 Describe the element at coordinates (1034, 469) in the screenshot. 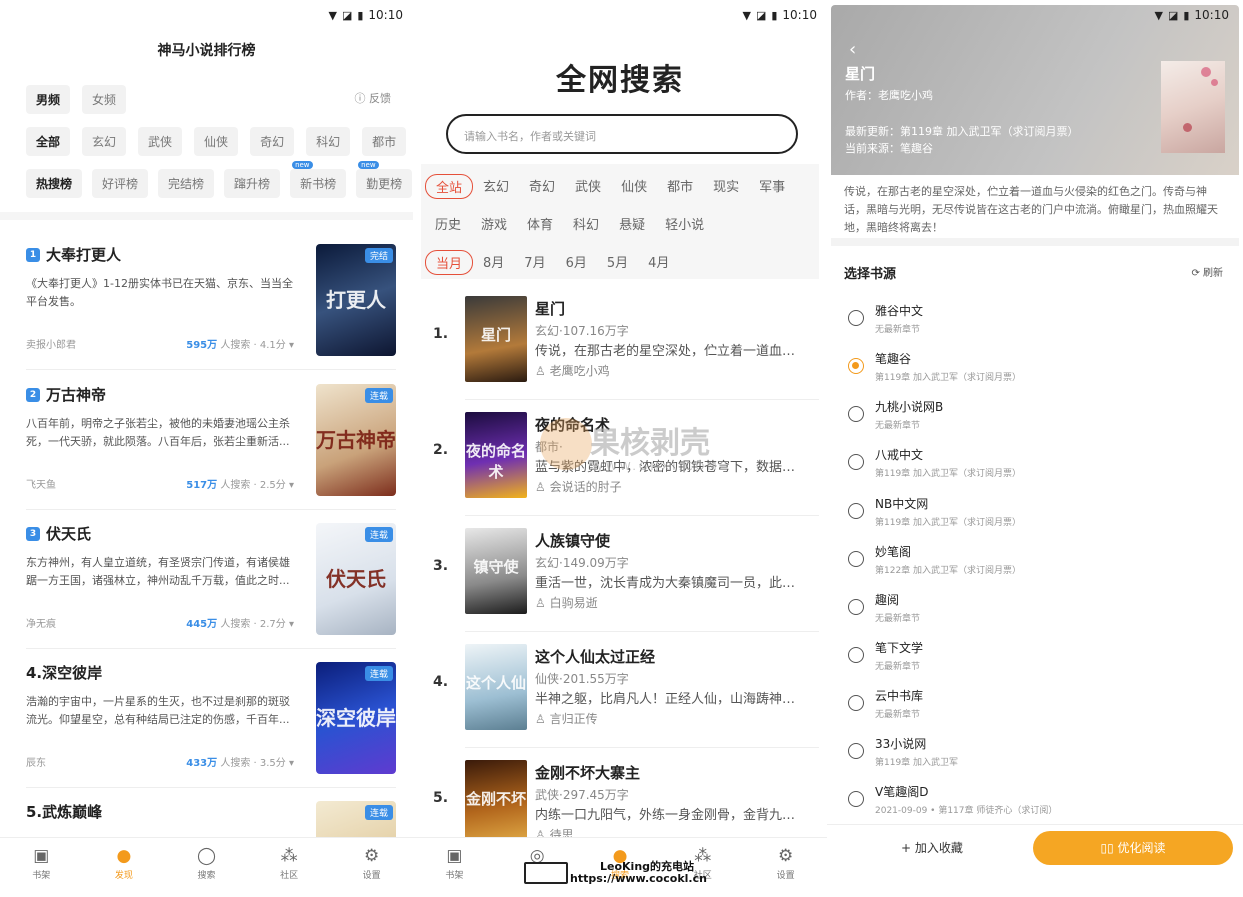

I see `source-item: 八戒中文 第119章 加入武卫军（求订阅月票）` at that location.